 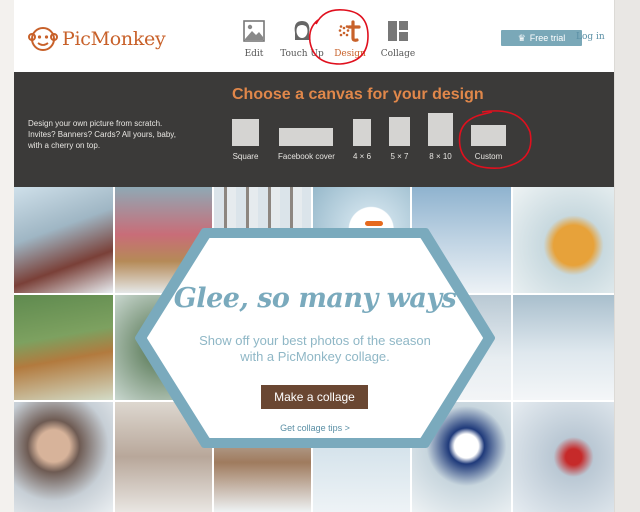 What do you see at coordinates (495, 139) in the screenshot?
I see `annotation-circle-custom` at bounding box center [495, 139].